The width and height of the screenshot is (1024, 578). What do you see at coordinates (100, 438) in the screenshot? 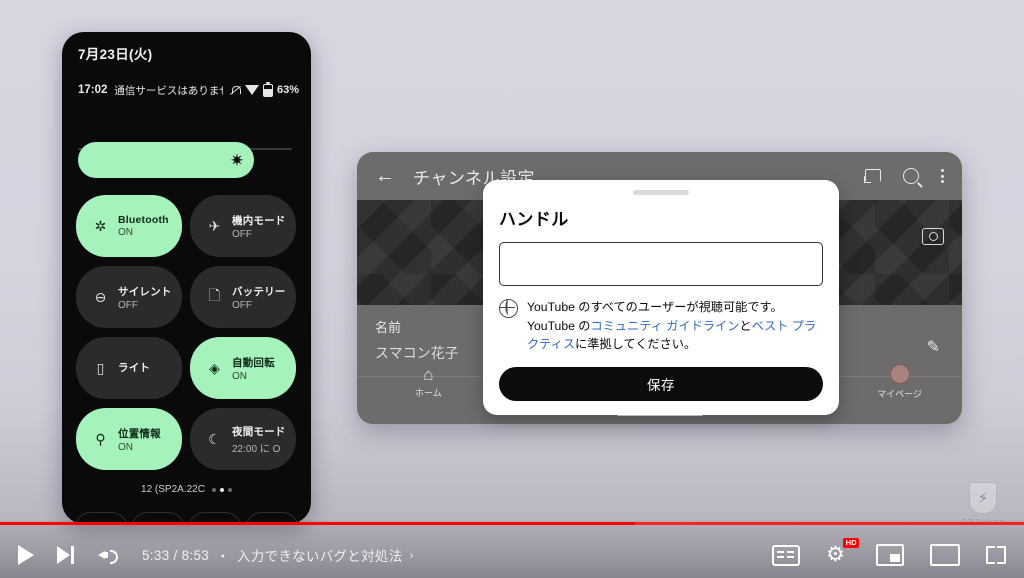
I see `location-icon: ⚲` at bounding box center [100, 438].